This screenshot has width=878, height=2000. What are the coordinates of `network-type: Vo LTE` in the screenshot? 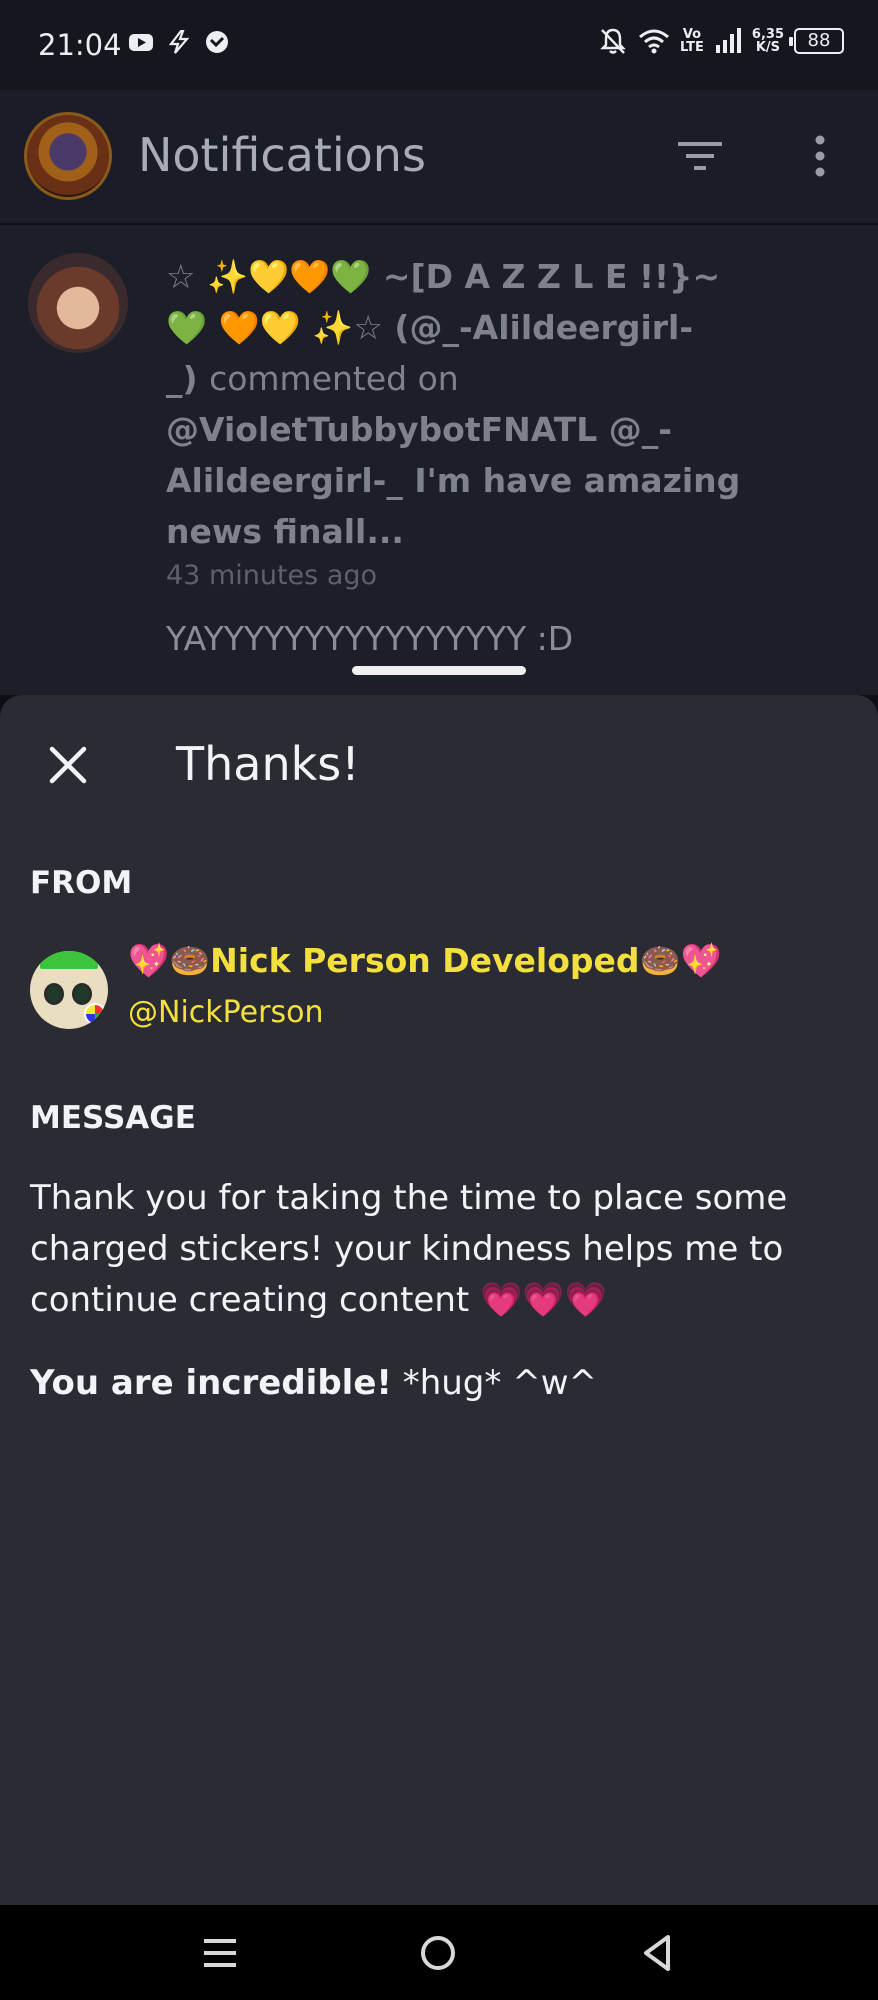 It's located at (692, 41).